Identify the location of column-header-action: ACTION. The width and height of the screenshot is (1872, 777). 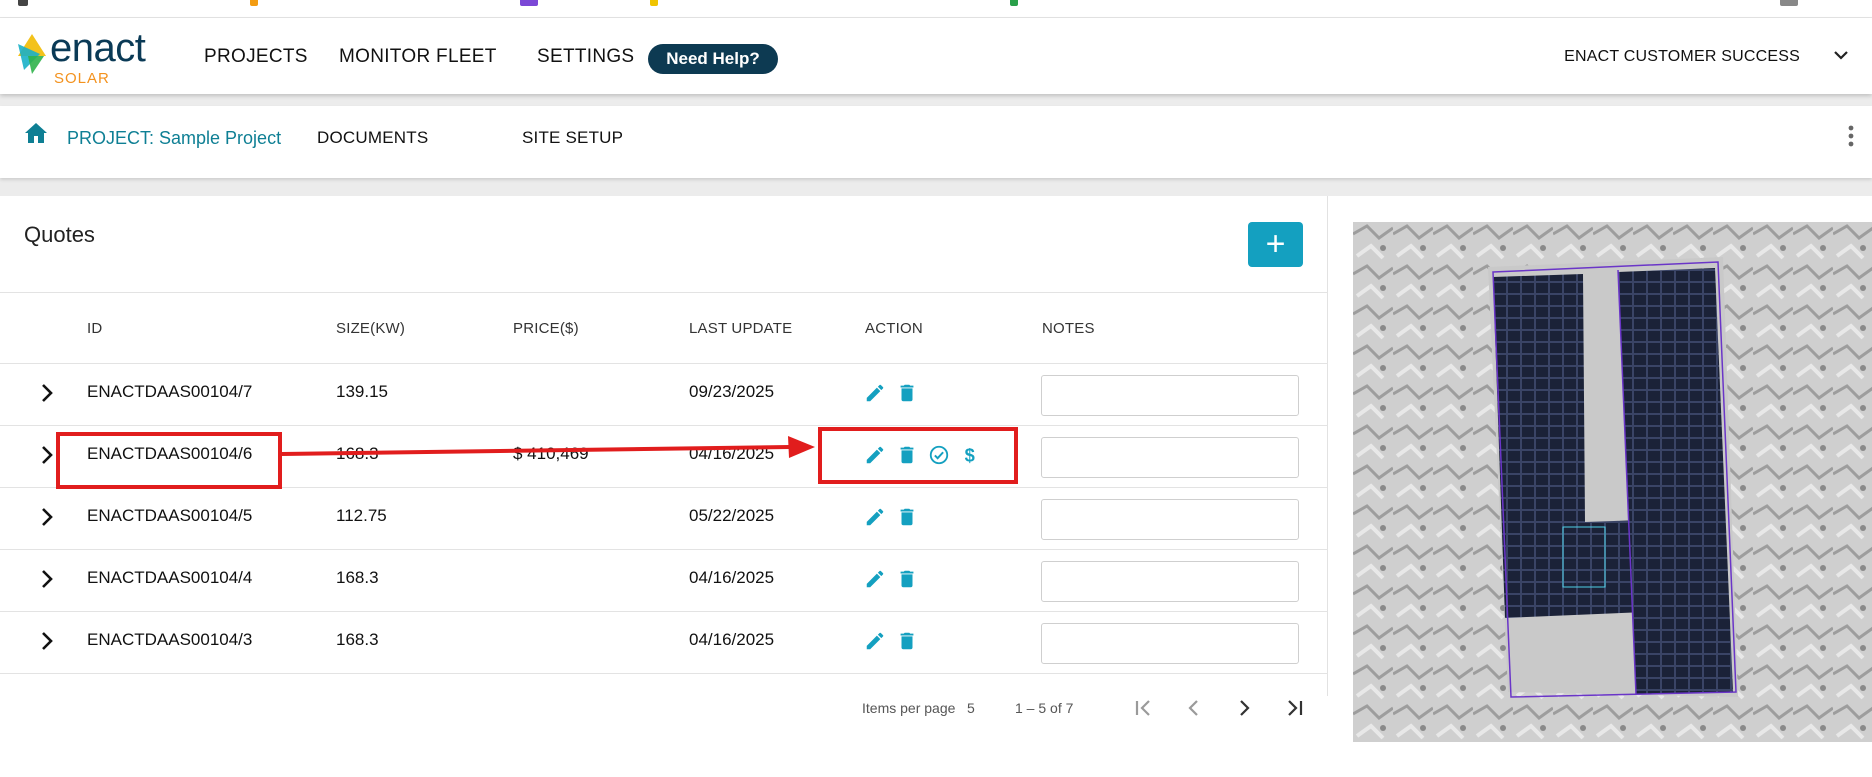
(894, 328).